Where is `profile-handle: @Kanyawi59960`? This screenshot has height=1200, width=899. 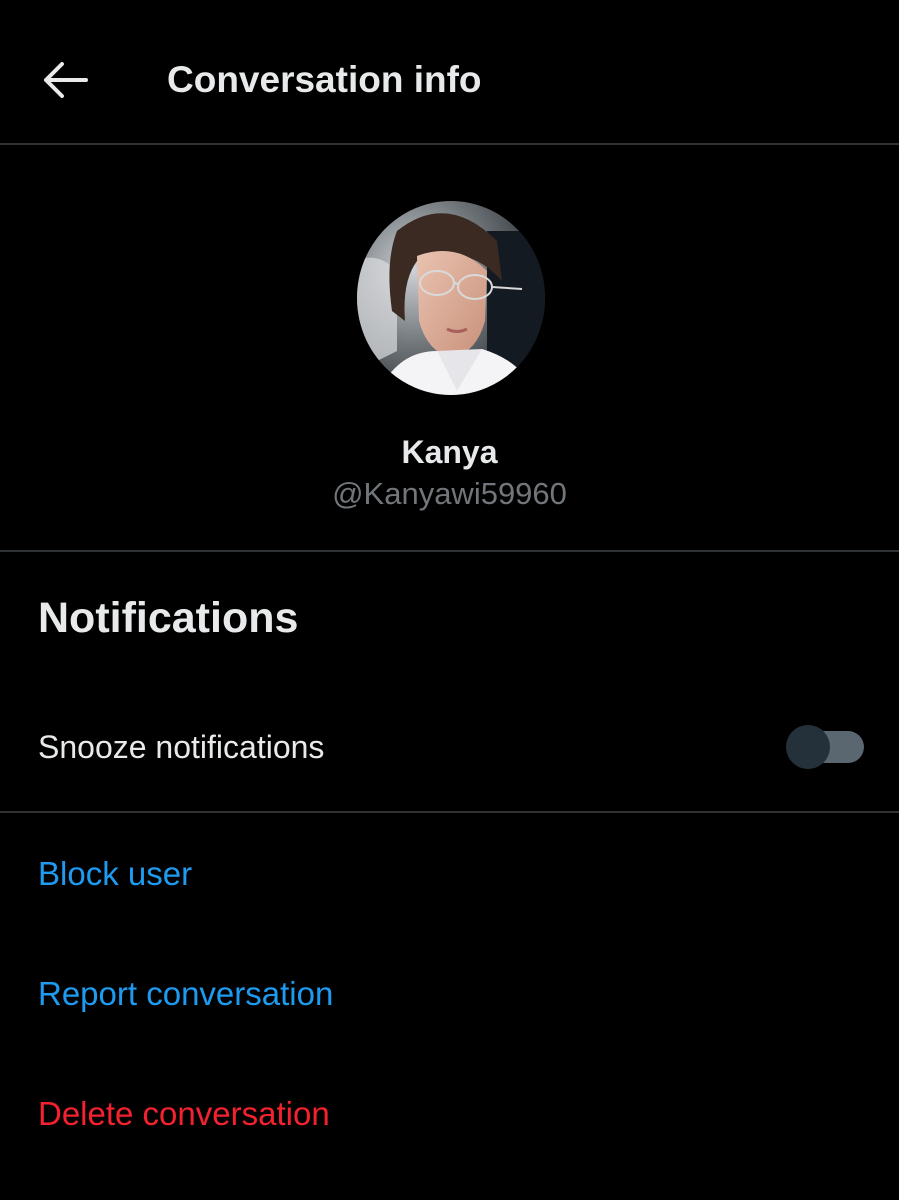 profile-handle: @Kanyawi59960 is located at coordinates (449, 493).